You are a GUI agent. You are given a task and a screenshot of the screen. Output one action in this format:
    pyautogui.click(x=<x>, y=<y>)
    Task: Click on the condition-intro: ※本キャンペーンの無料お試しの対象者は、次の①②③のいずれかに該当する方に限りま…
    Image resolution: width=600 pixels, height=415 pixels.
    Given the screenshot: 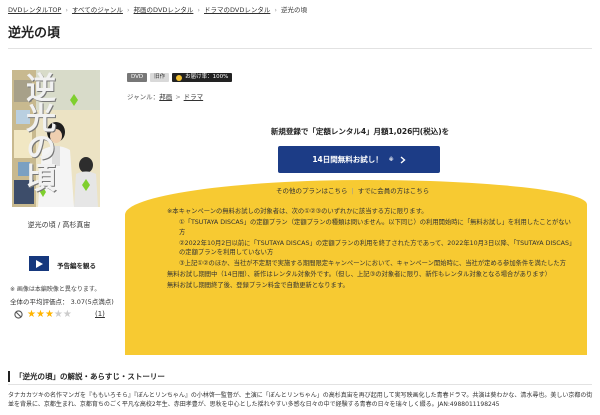 What is the action you would take?
    pyautogui.click(x=297, y=211)
    